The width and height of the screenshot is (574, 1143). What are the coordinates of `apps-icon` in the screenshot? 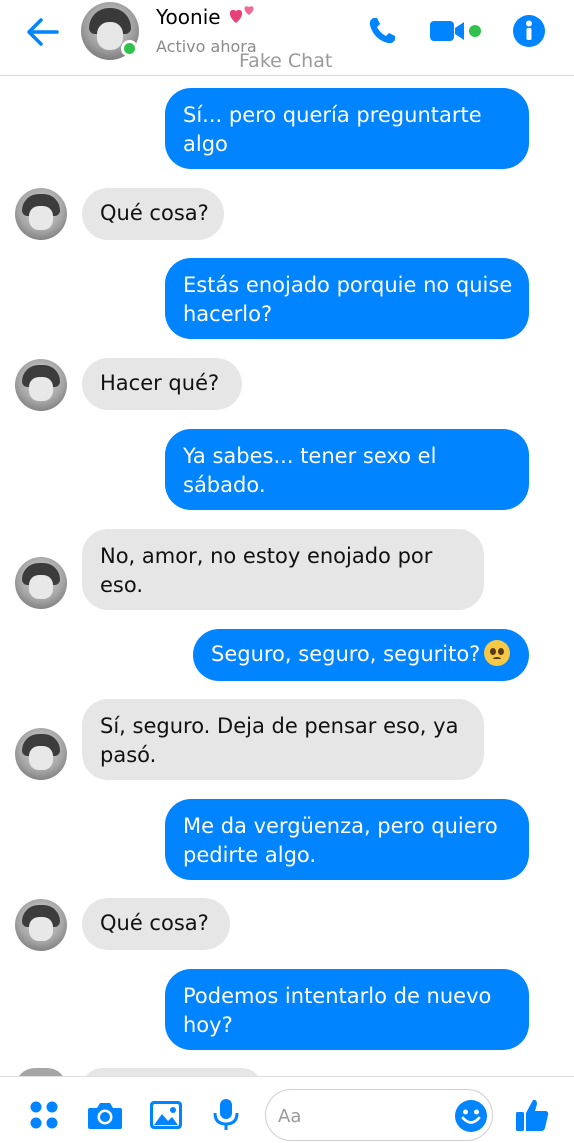 It's located at (44, 1115).